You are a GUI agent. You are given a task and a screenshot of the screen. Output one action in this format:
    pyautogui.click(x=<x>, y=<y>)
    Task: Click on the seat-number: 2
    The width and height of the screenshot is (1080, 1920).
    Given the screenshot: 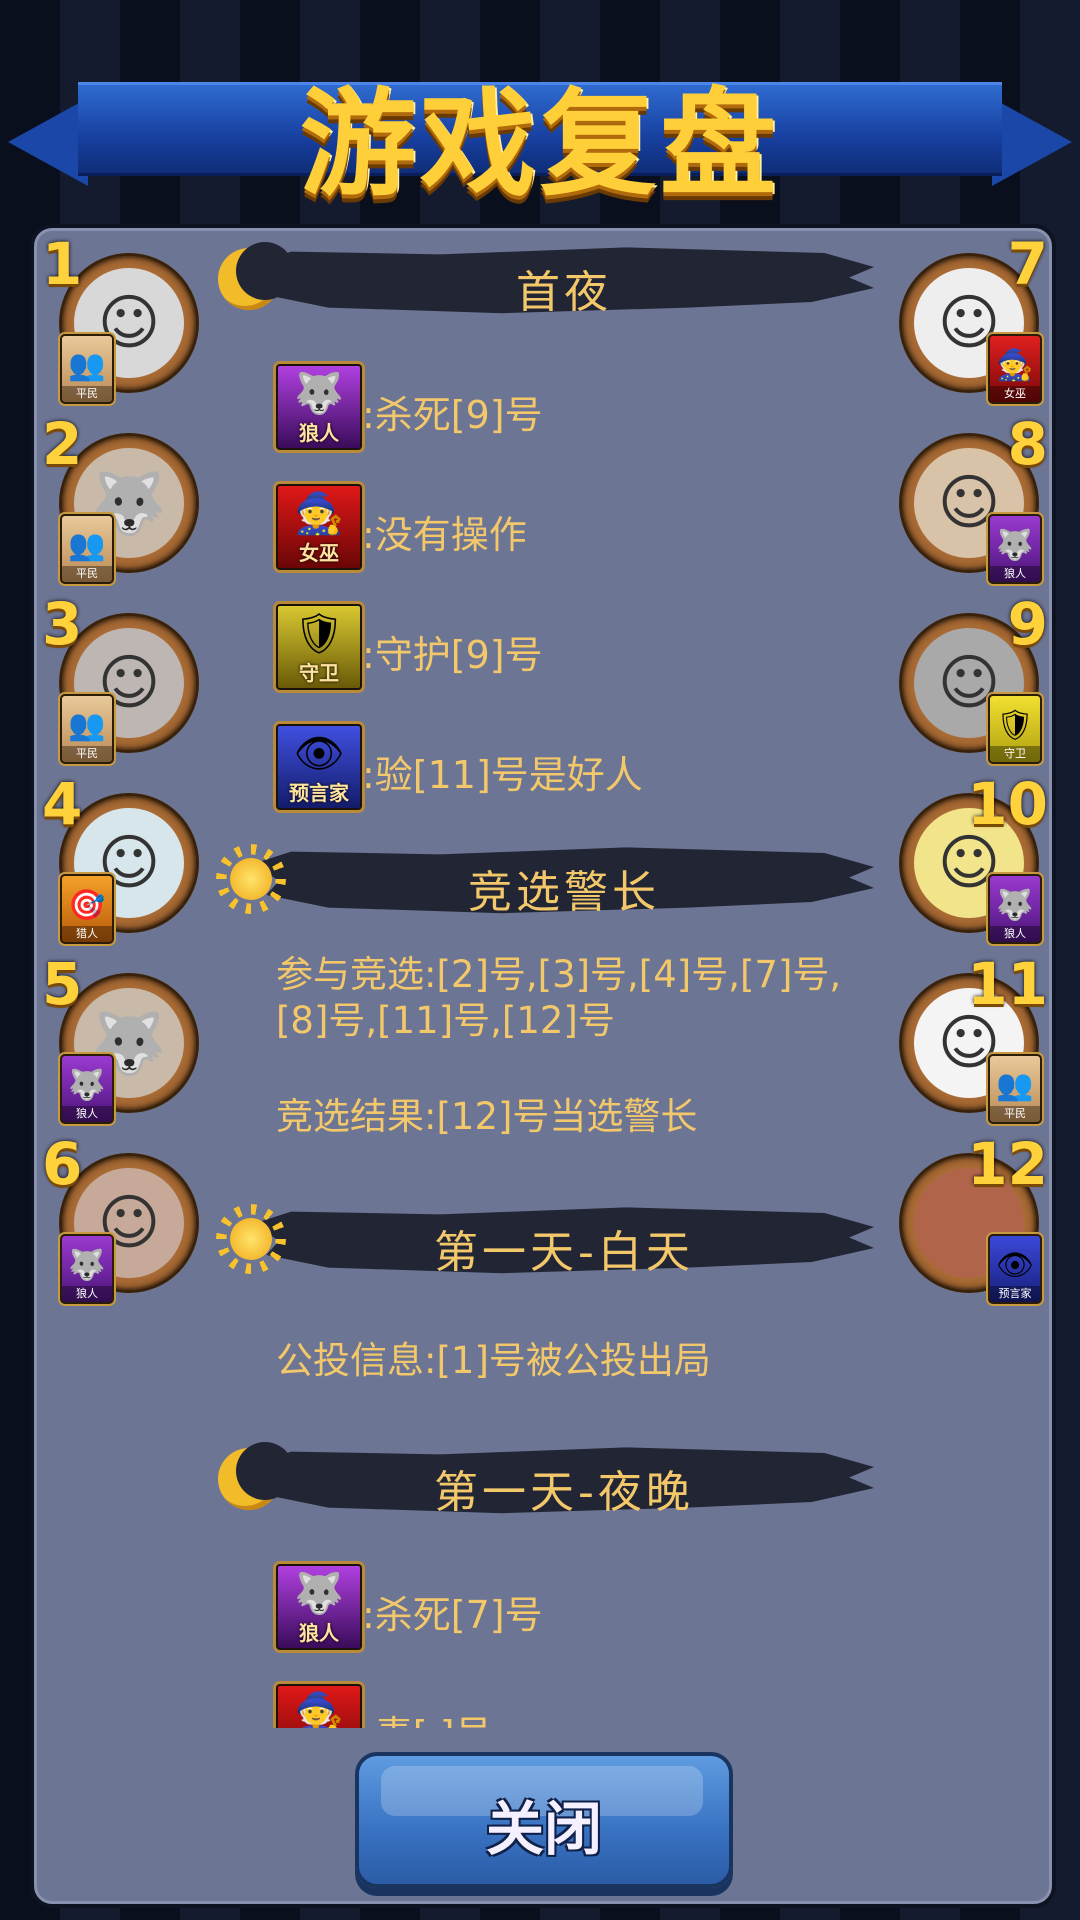 What is the action you would take?
    pyautogui.click(x=62, y=444)
    